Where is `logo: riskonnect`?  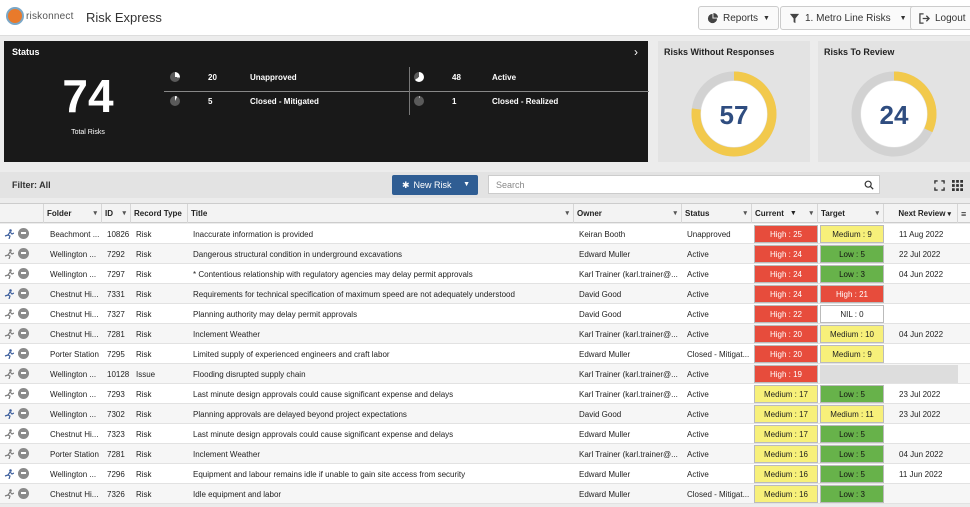
logo: riskonnect is located at coordinates (39, 17).